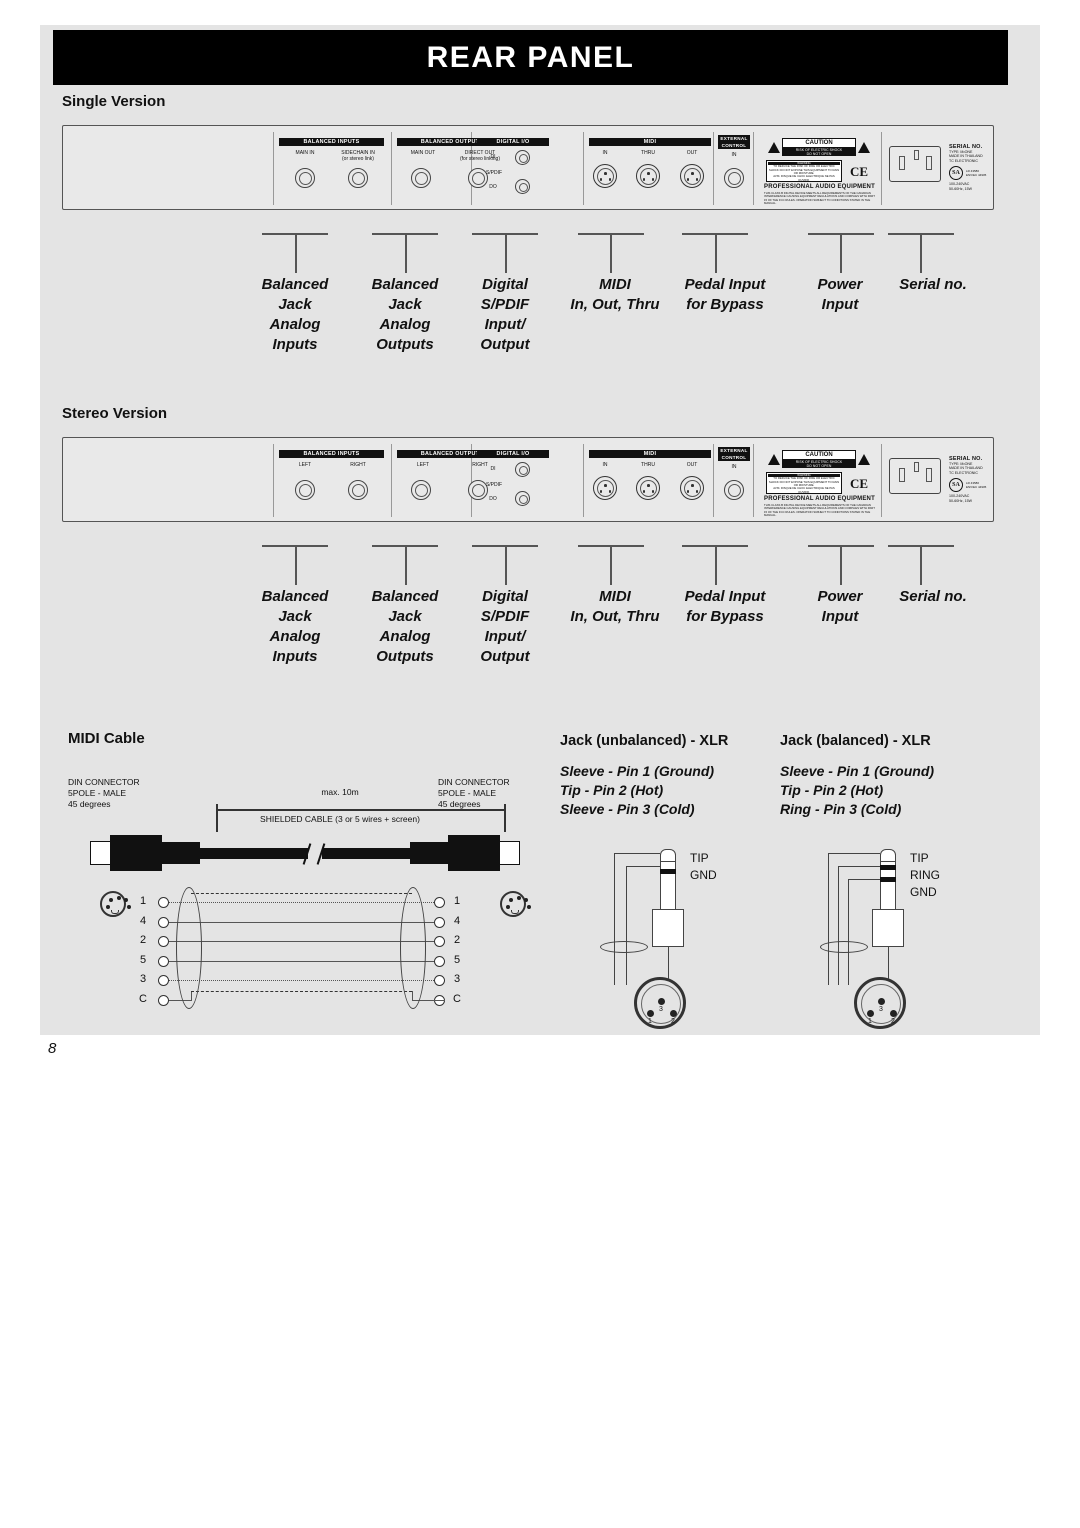  What do you see at coordinates (624, 947) in the screenshot?
I see `jack-unbalanced-screen-loop` at bounding box center [624, 947].